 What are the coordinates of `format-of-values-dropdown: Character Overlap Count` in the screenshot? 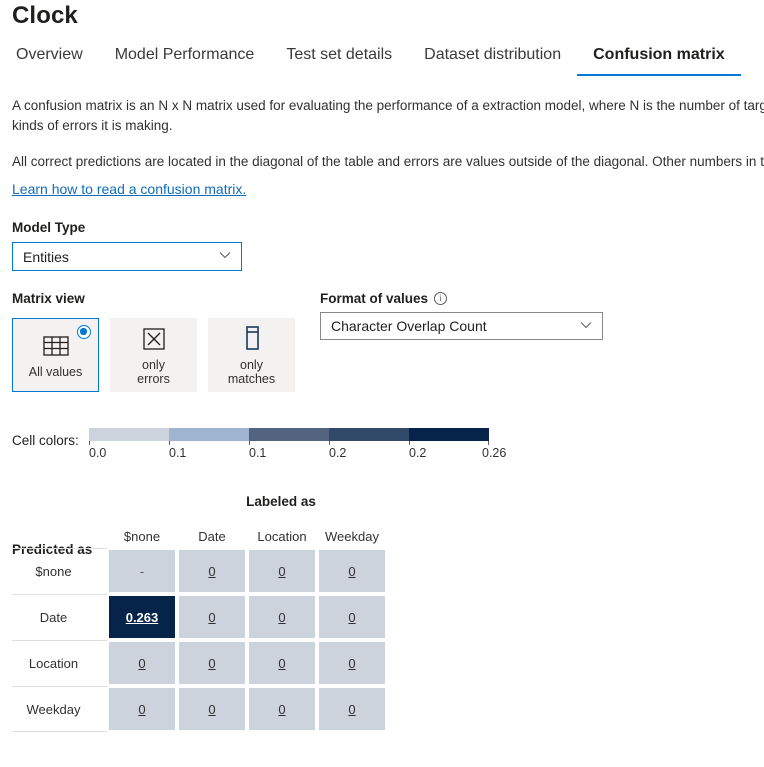 It's located at (461, 326).